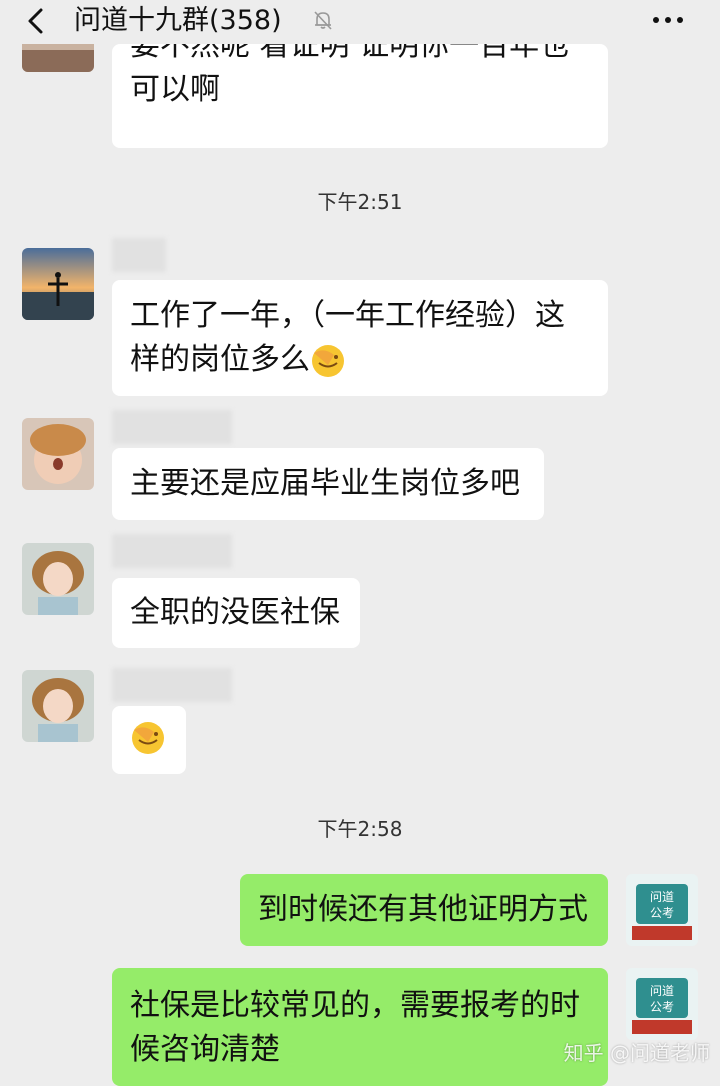  What do you see at coordinates (360, 22) in the screenshot?
I see `chat-header: 问道十九群(358)` at bounding box center [360, 22].